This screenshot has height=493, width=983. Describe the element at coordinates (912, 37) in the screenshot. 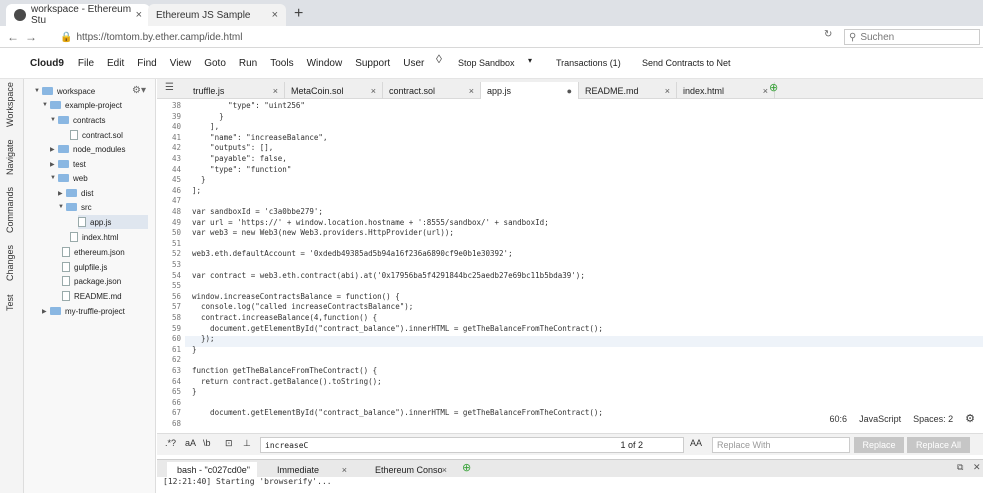

I see `search-input: ⚲ Suchen` at that location.